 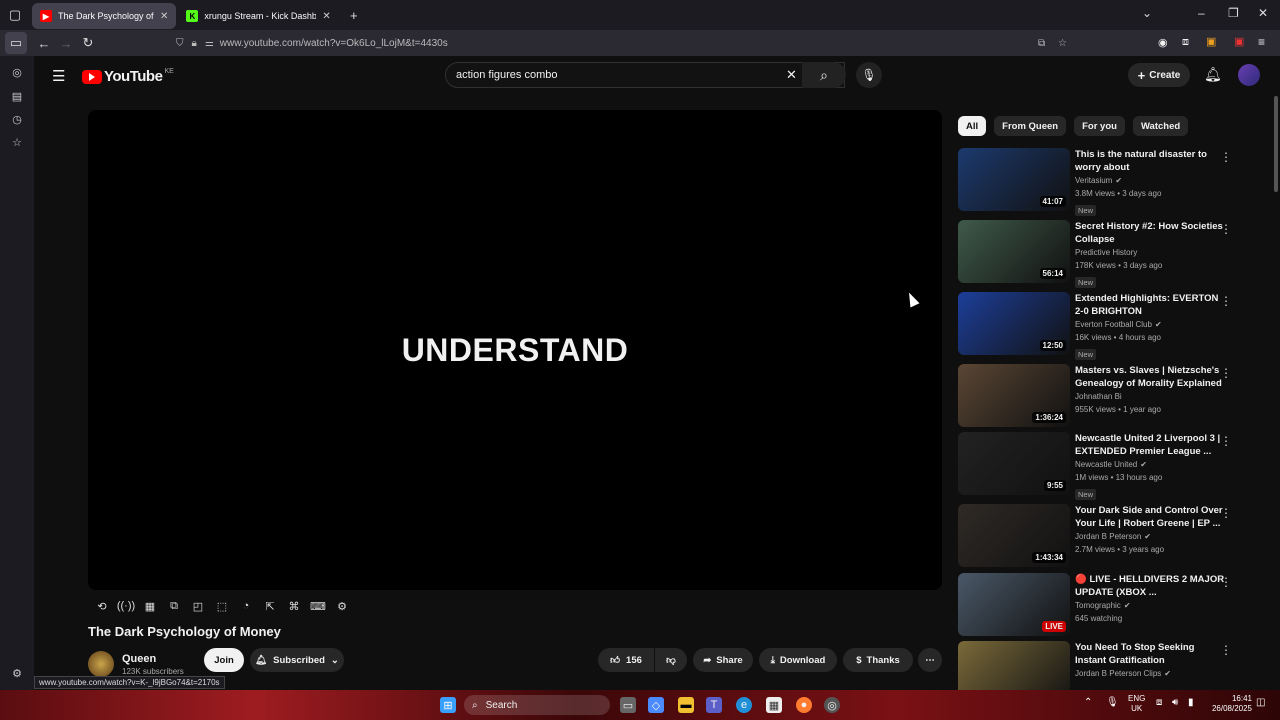 What do you see at coordinates (294, 606) in the screenshot?
I see `screenshot-icon: ⌘` at bounding box center [294, 606].